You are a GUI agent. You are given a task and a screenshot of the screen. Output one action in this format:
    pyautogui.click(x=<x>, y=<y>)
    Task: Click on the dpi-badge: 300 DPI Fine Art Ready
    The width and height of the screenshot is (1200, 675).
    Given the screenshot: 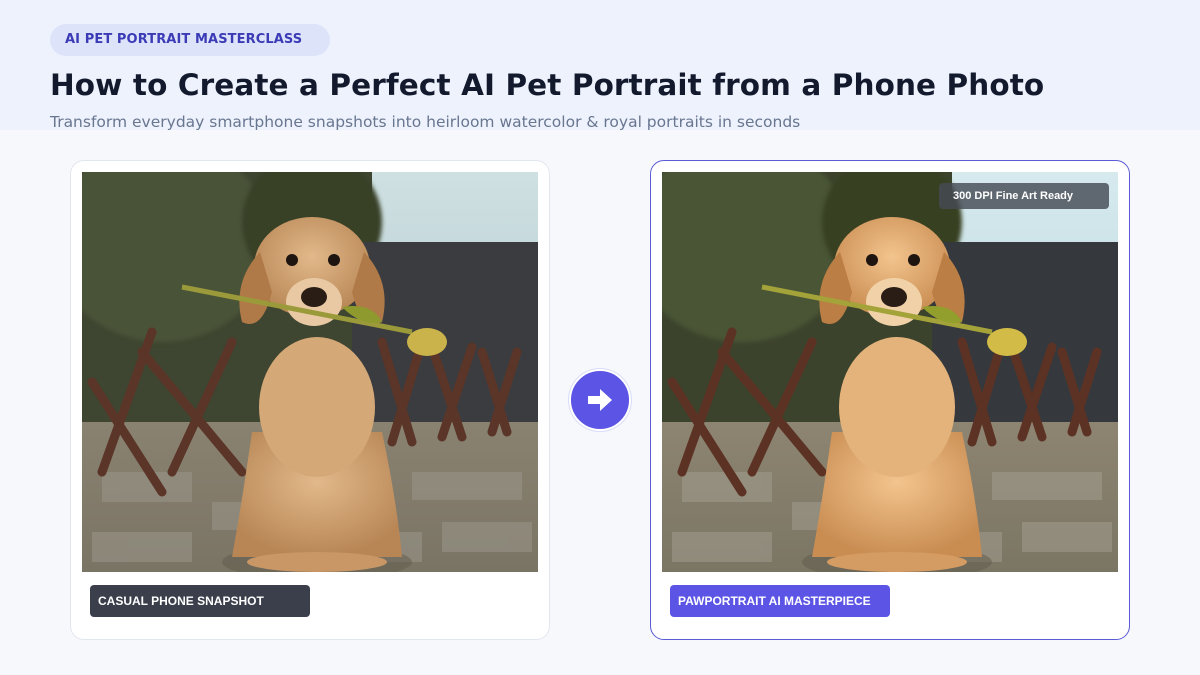 What is the action you would take?
    pyautogui.click(x=1024, y=196)
    